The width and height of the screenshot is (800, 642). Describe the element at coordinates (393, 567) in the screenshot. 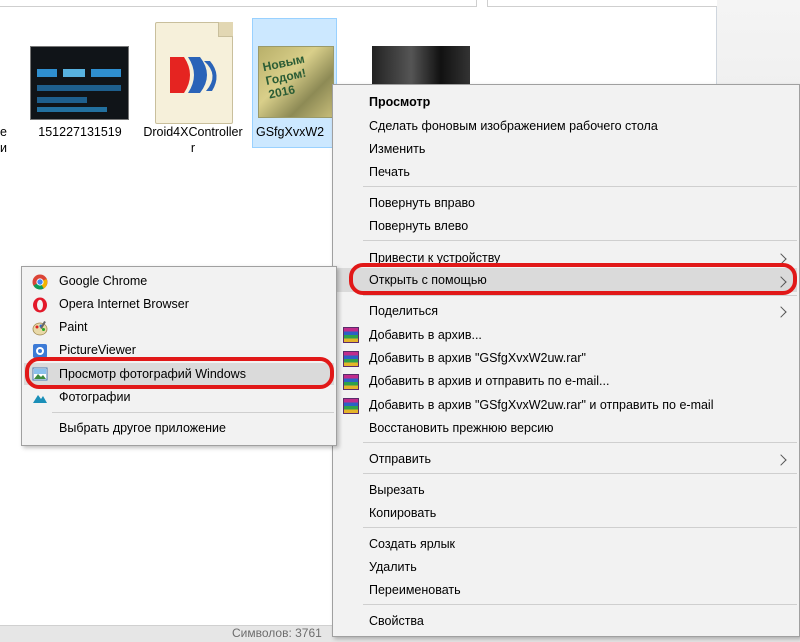

I see `menu-item-delete: Удалить` at that location.